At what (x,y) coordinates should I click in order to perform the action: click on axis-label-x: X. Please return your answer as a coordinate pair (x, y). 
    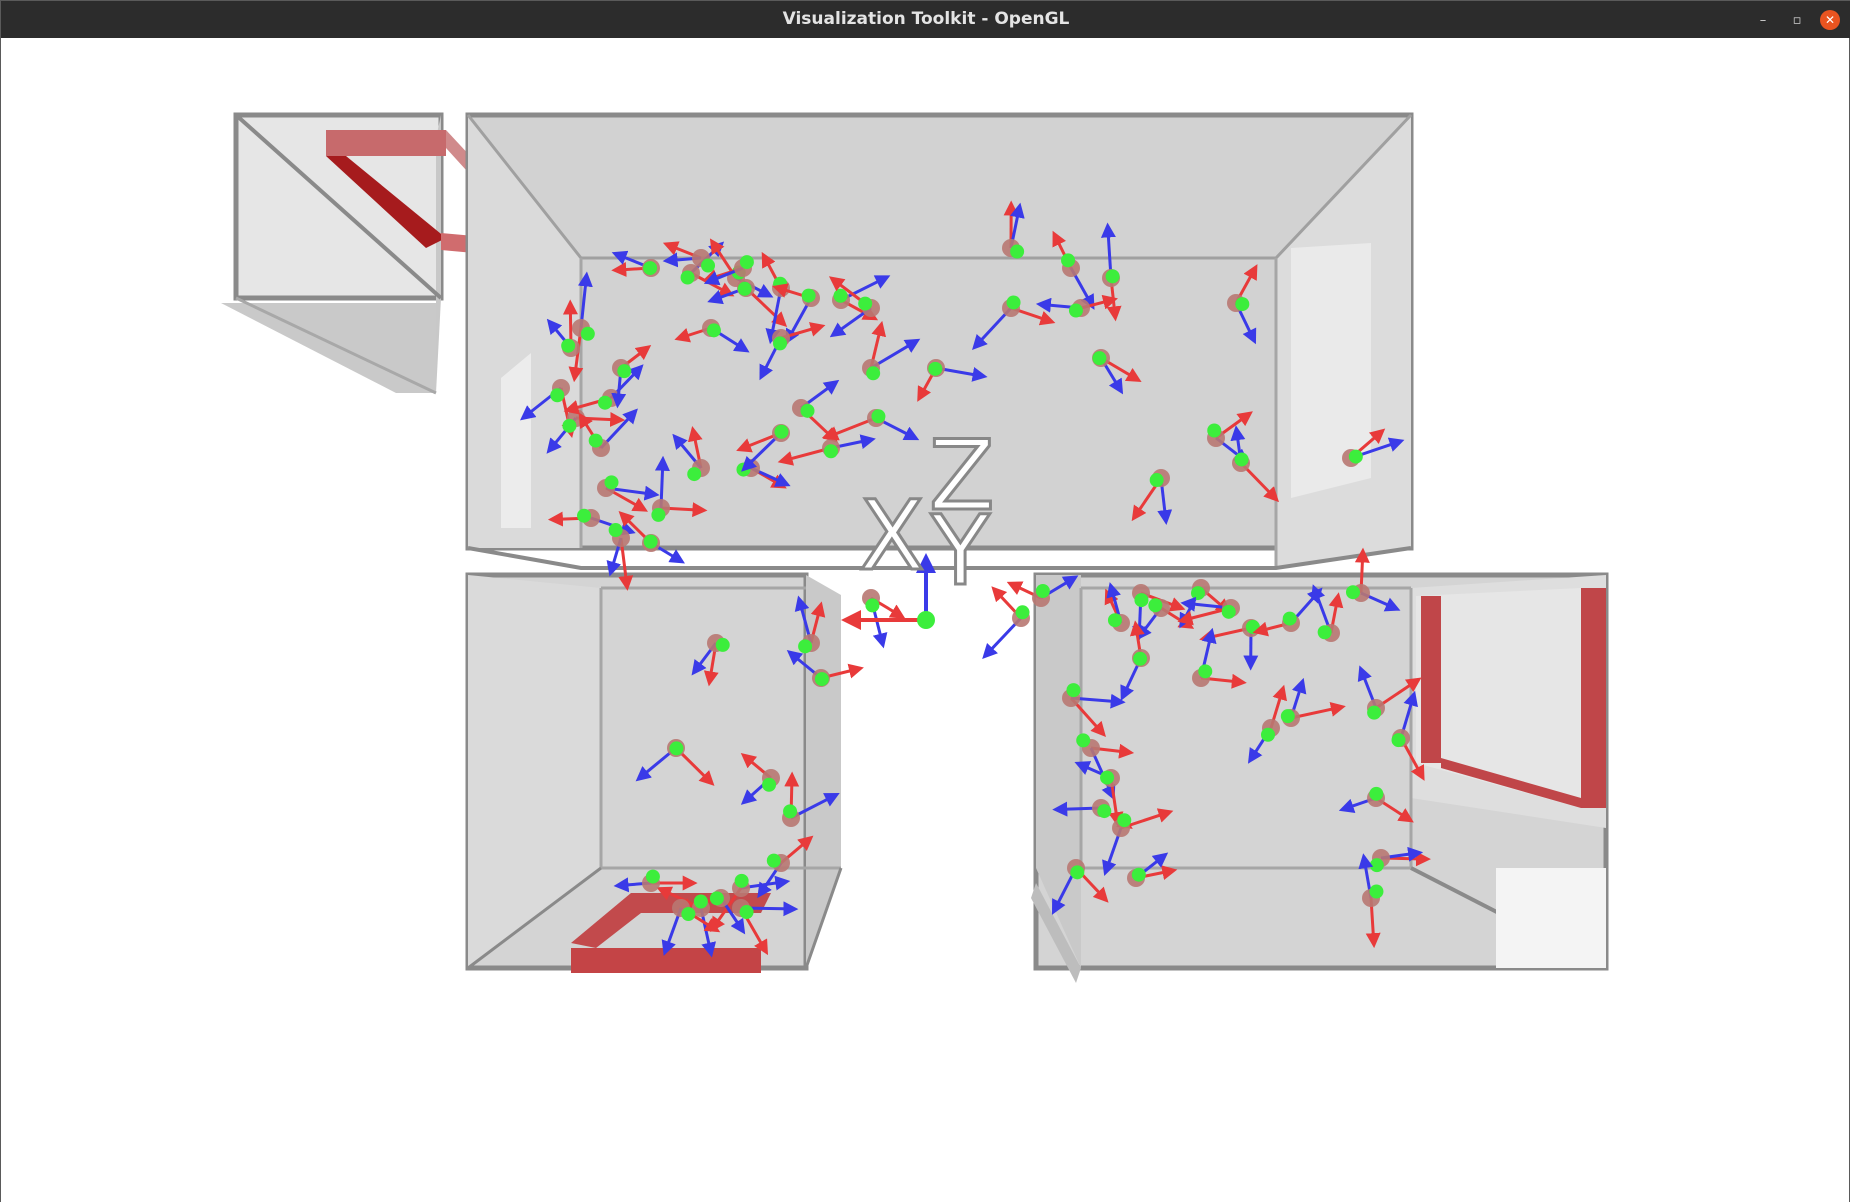
    Looking at the image, I should click on (892, 536).